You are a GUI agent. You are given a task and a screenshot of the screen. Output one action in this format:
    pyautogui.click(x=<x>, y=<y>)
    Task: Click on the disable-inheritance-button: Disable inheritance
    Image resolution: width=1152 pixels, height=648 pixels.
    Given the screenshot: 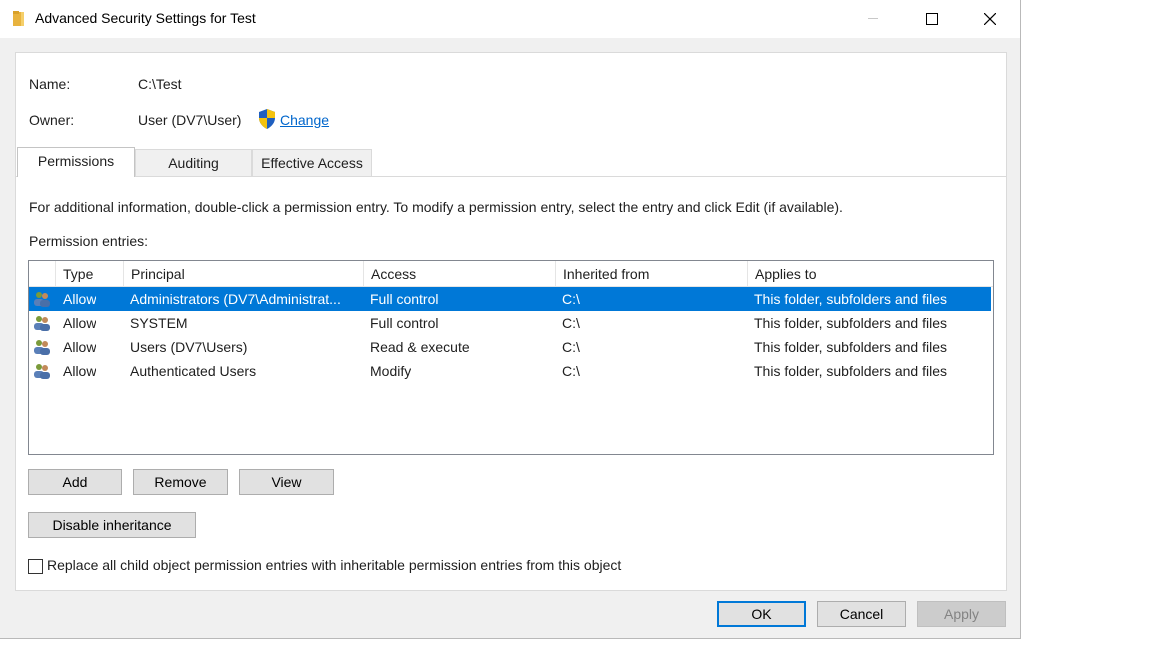 What is the action you would take?
    pyautogui.click(x=112, y=525)
    